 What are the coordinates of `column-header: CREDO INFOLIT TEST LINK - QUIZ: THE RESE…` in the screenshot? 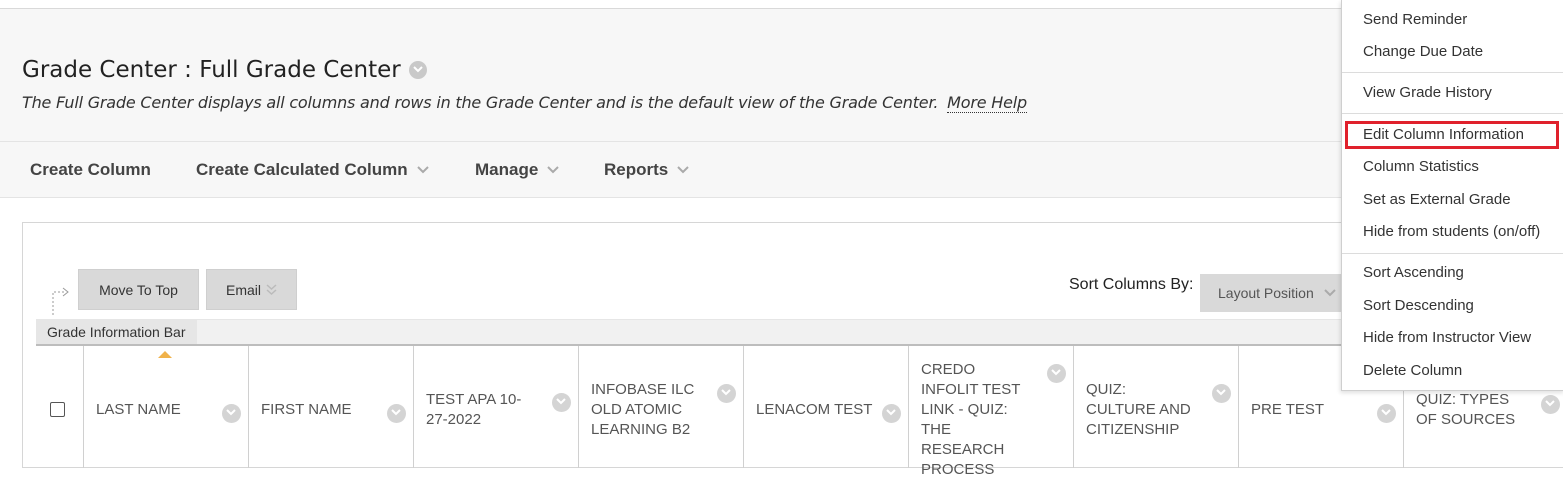 It's located at (990, 412).